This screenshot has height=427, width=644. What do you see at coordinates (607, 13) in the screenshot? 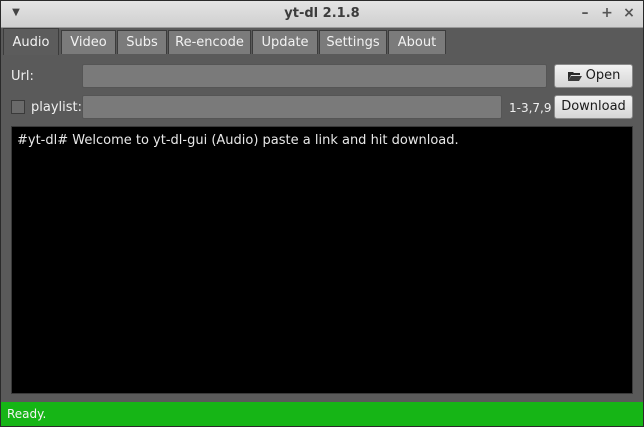
I see `maximize-icon: +` at bounding box center [607, 13].